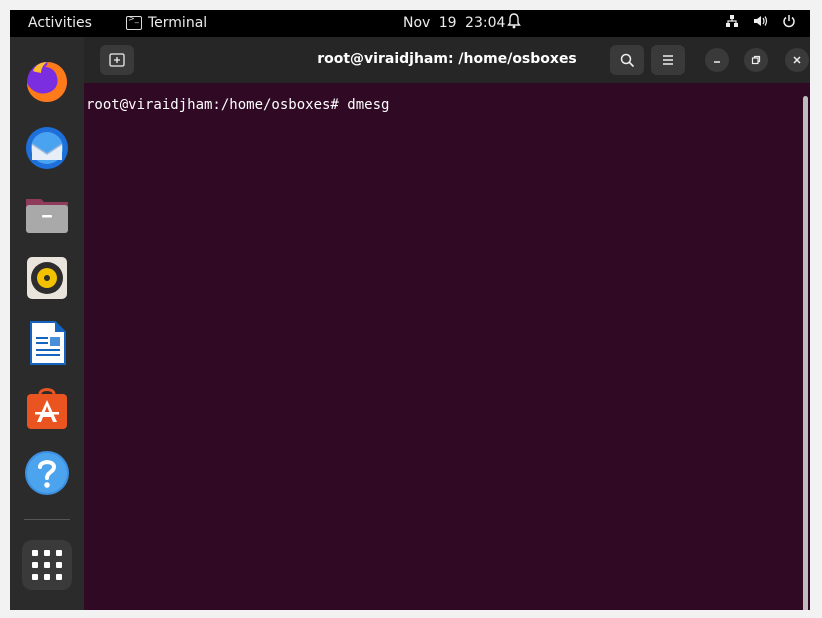 Image resolution: width=822 pixels, height=618 pixels. What do you see at coordinates (47, 565) in the screenshot?
I see `show-applications-icon` at bounding box center [47, 565].